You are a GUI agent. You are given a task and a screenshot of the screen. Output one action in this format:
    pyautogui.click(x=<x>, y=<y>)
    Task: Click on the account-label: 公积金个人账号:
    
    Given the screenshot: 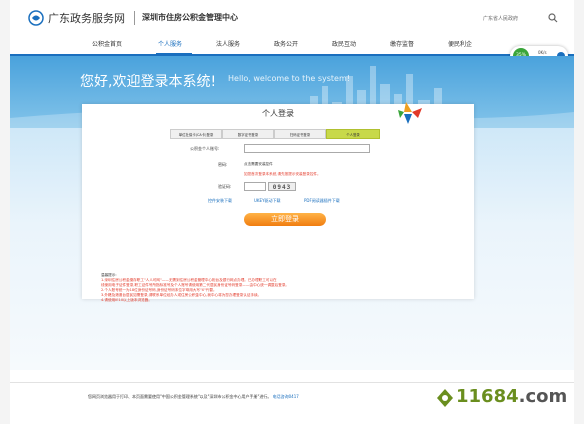 What is the action you would take?
    pyautogui.click(x=205, y=148)
    